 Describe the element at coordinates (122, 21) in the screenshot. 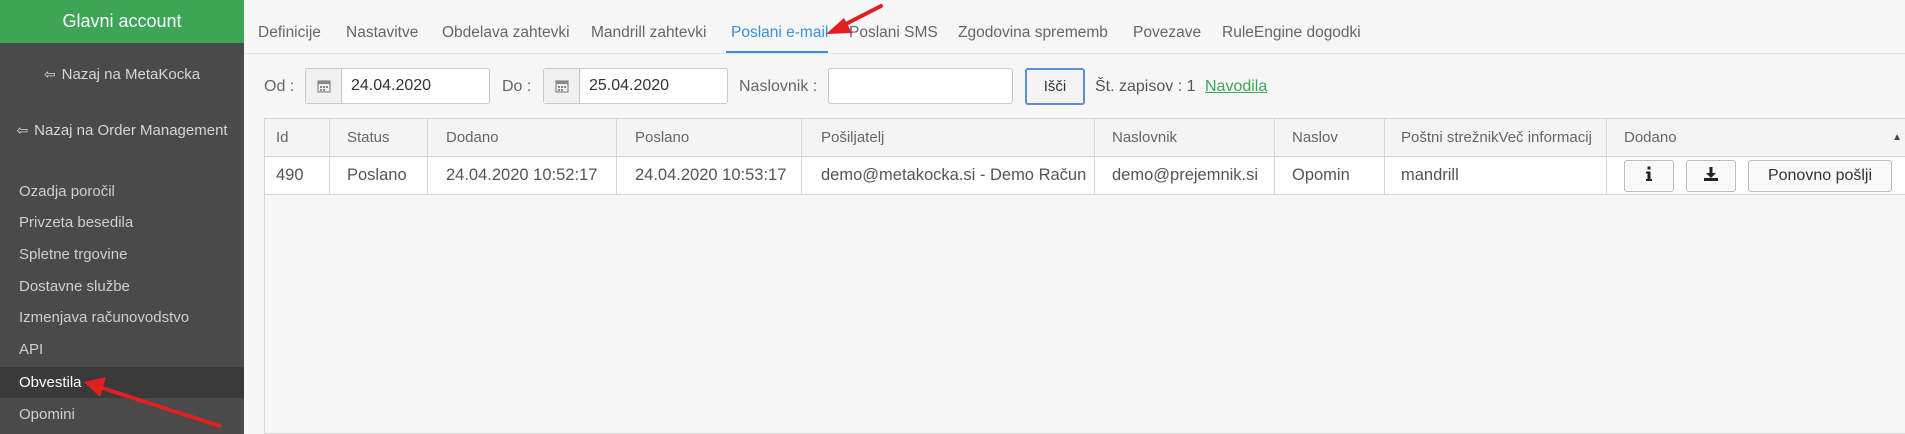

I see `account-title: Glavni account` at that location.